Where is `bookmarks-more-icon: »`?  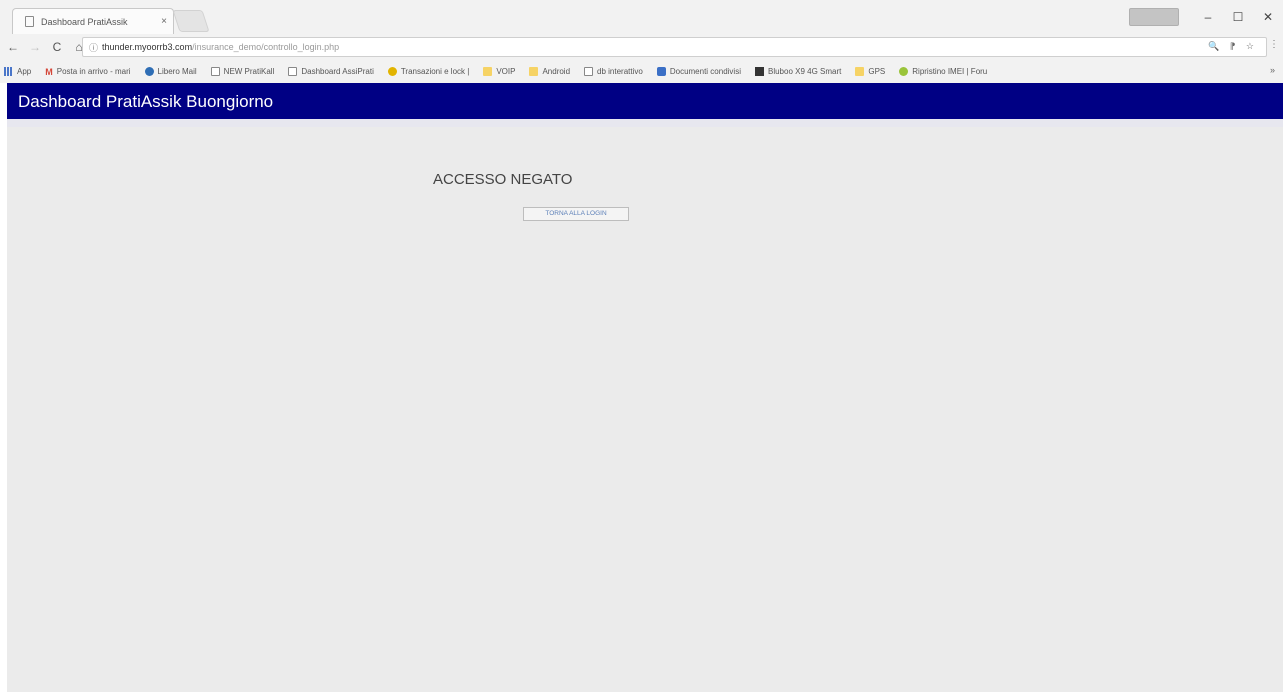 bookmarks-more-icon: » is located at coordinates (1272, 70).